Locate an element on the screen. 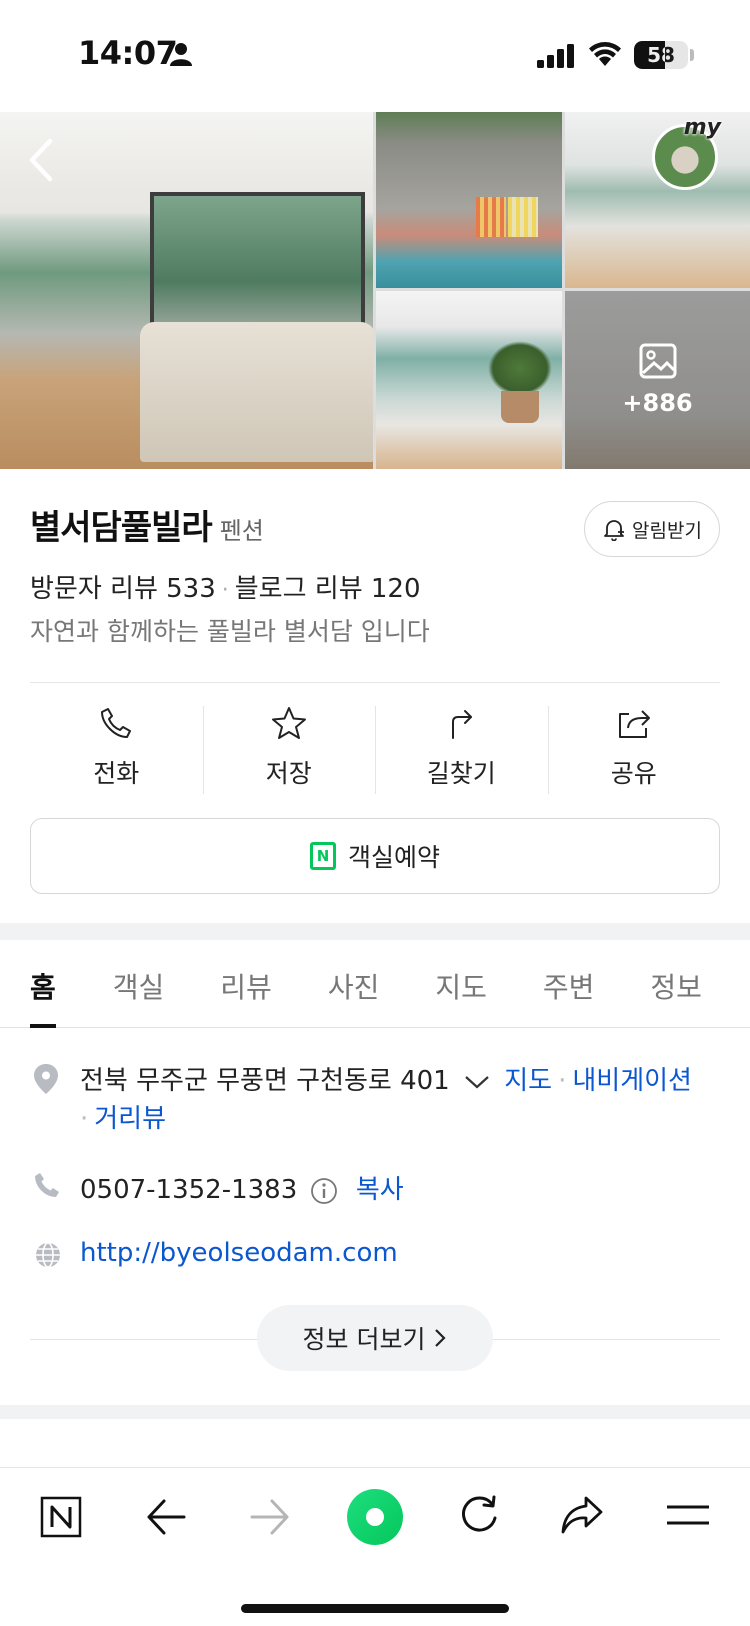 The height and width of the screenshot is (1626, 750). chevron-down-icon is located at coordinates (477, 1082).